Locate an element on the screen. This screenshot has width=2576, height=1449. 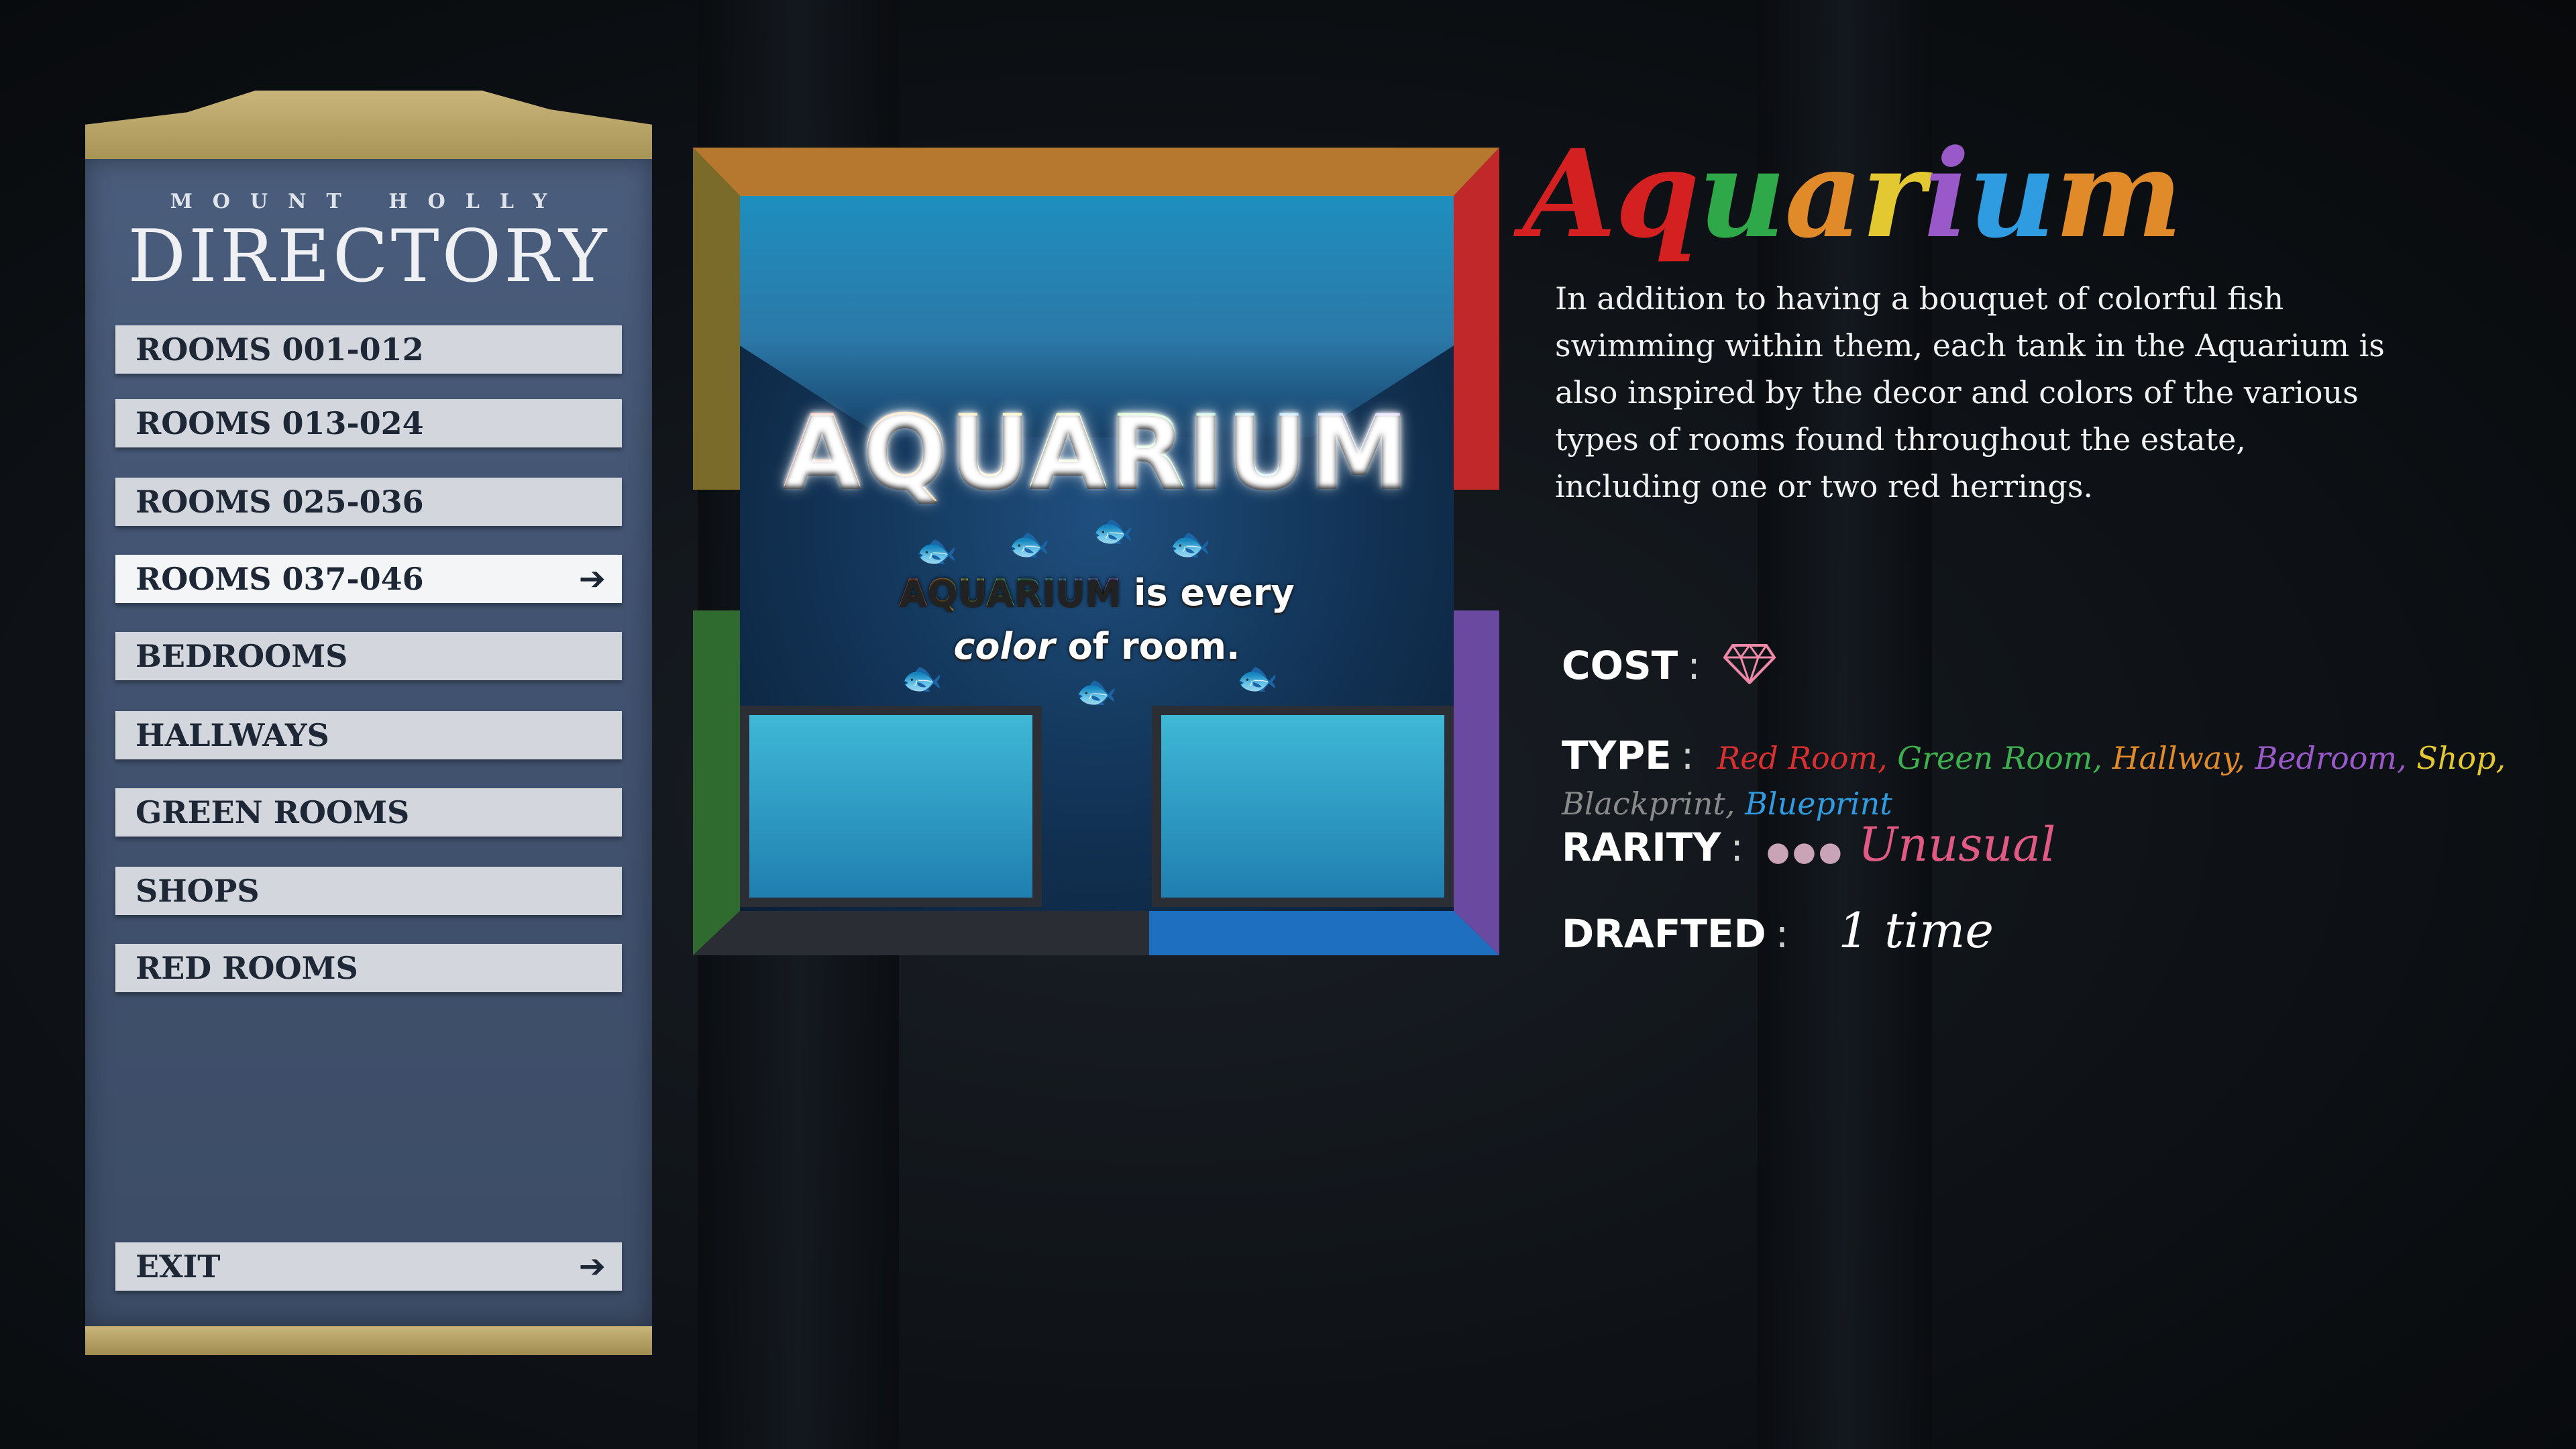
menu-item-rooms-037-046: ROOMS 037-046 ➔ is located at coordinates (368, 579).